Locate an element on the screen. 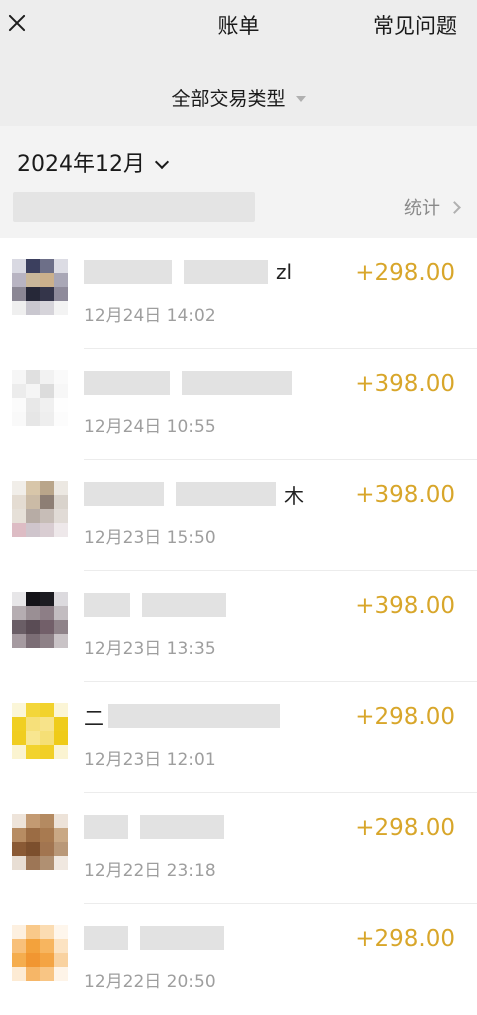 Image resolution: width=477 pixels, height=1015 pixels. transaction-item: 12月23日 13:35 +398.00 is located at coordinates (238, 626).